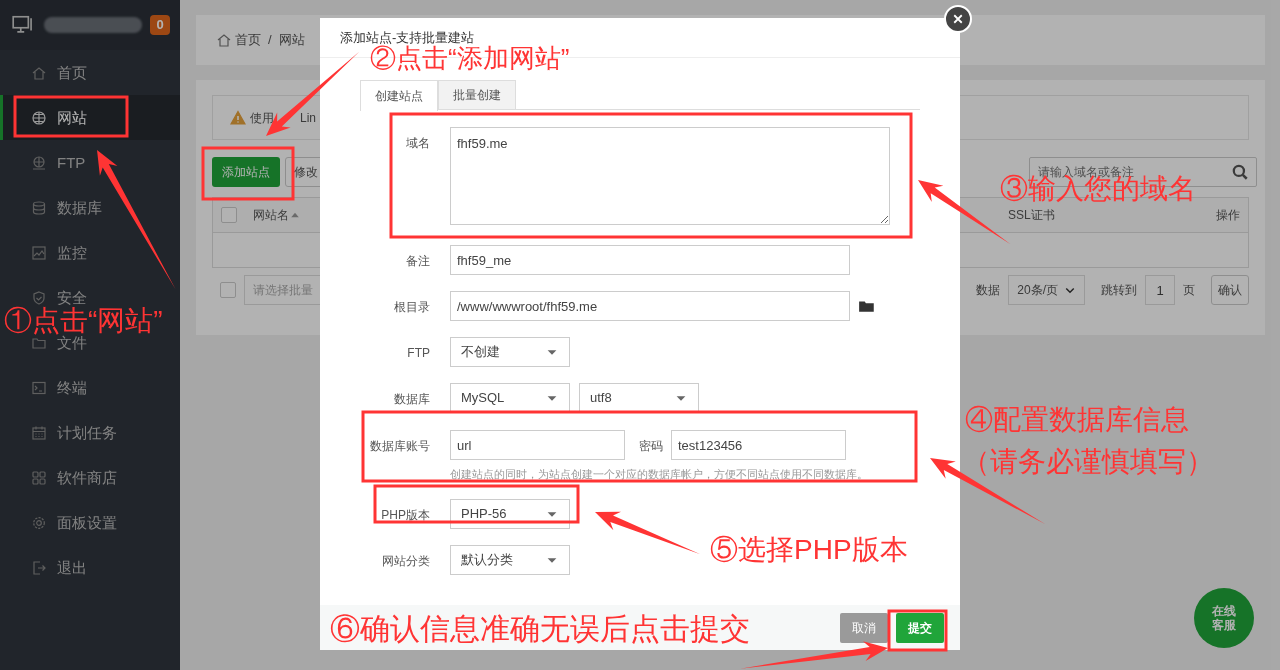  I want to click on column-header: 网站名, so click(271, 215).